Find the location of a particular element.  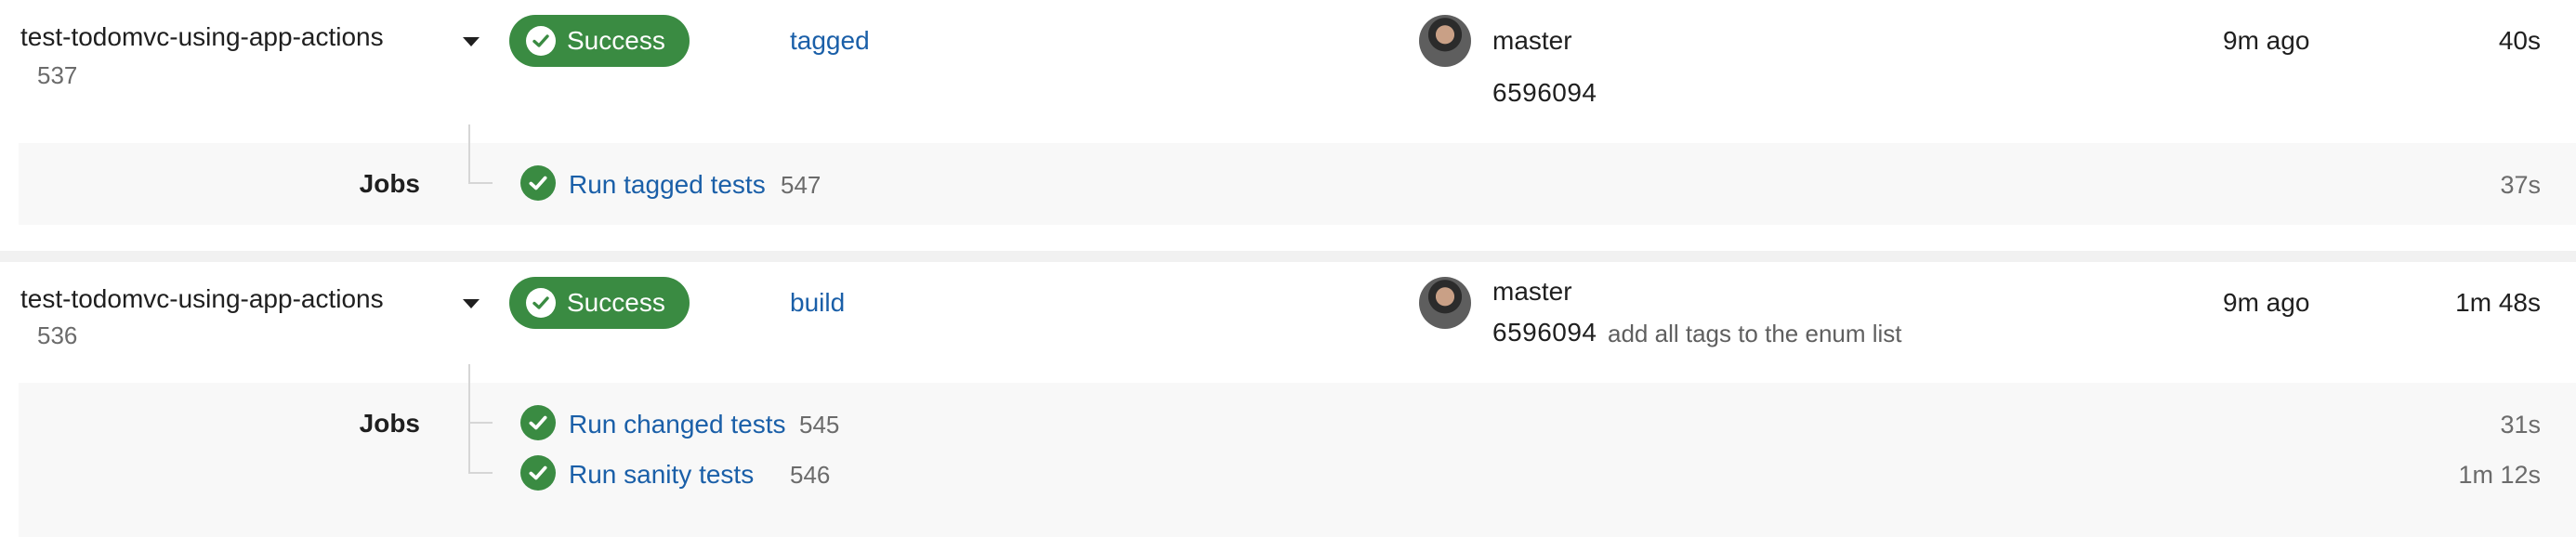

workflow-link: tagged is located at coordinates (830, 41).